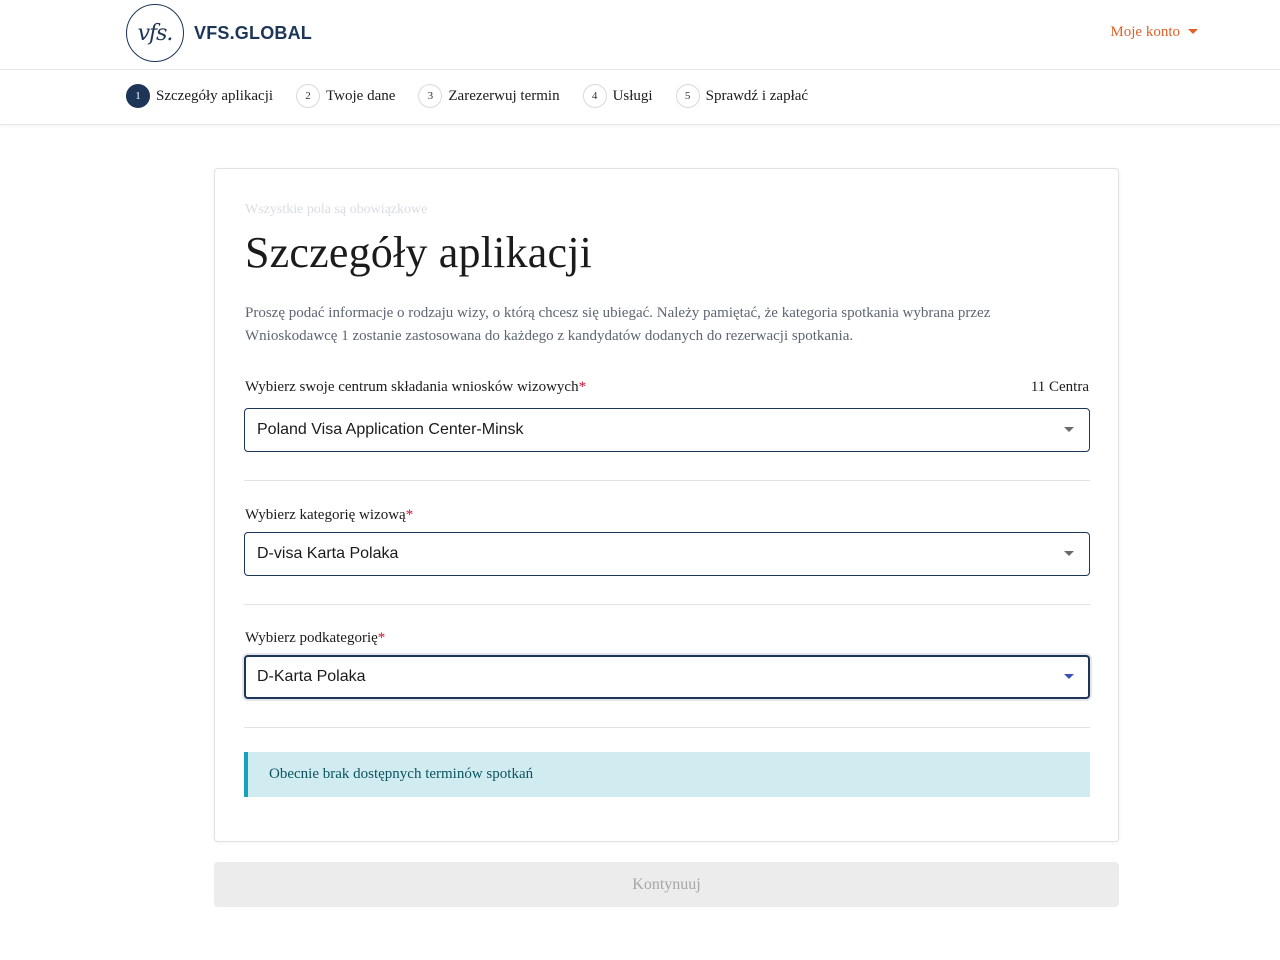 The image size is (1280, 960). What do you see at coordinates (215, 95) in the screenshot?
I see `step-label: Szczegóły aplikacji` at bounding box center [215, 95].